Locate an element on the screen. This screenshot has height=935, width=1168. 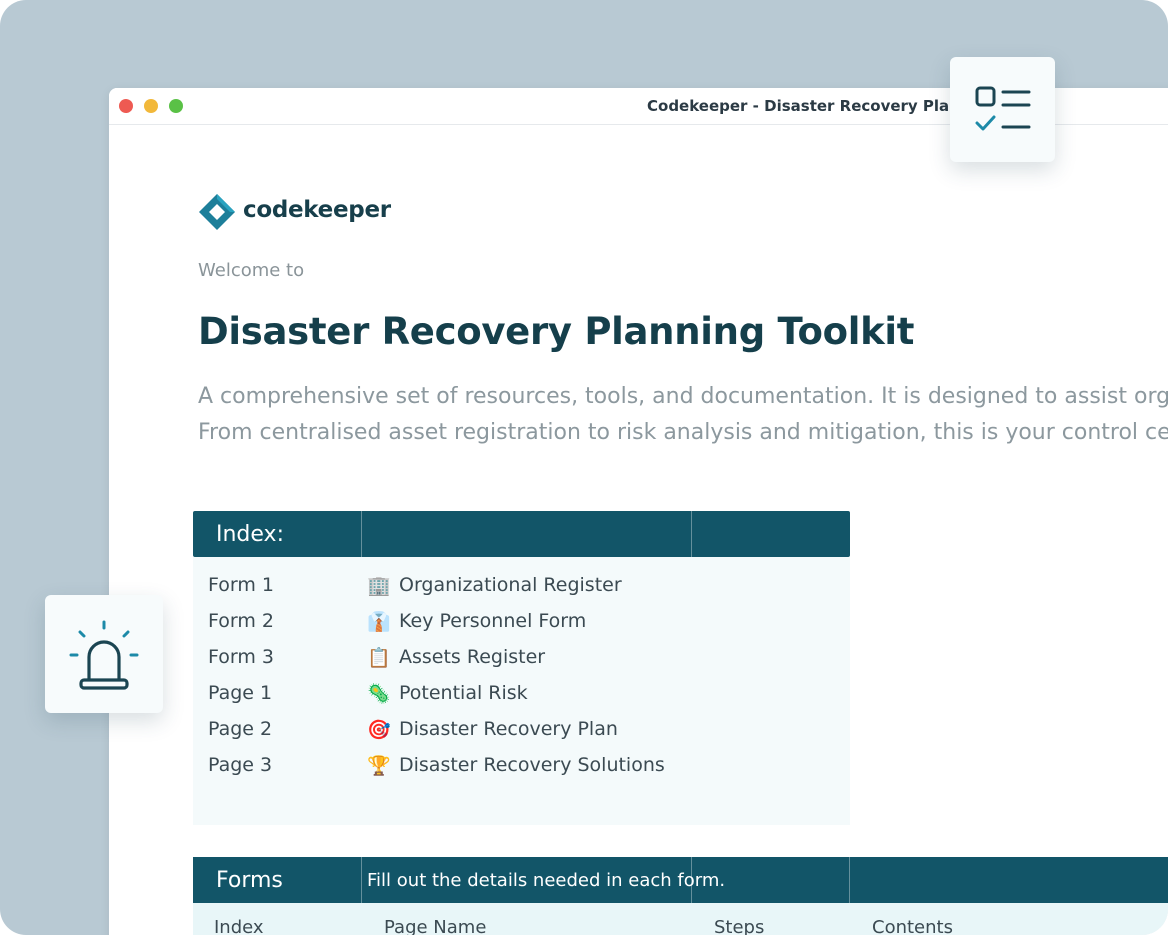
welcome-text: Welcome to is located at coordinates (251, 270).